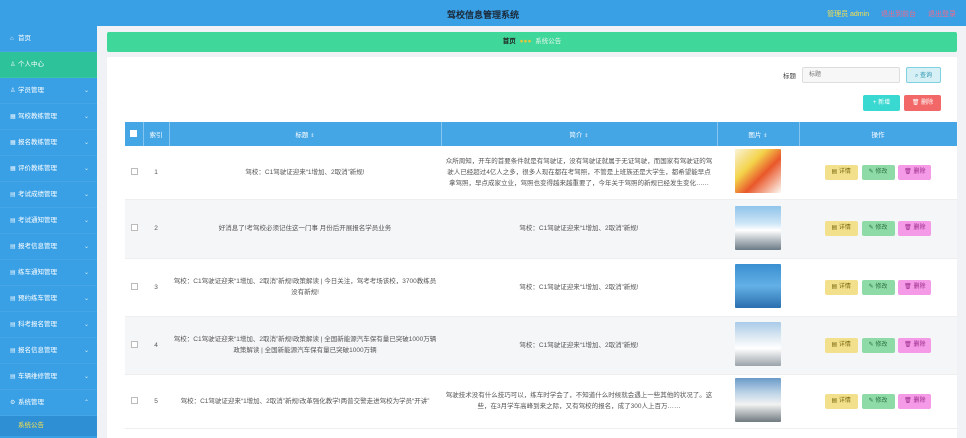  What do you see at coordinates (31, 402) in the screenshot?
I see `sidebar-item-label: 系统管理` at bounding box center [31, 402].